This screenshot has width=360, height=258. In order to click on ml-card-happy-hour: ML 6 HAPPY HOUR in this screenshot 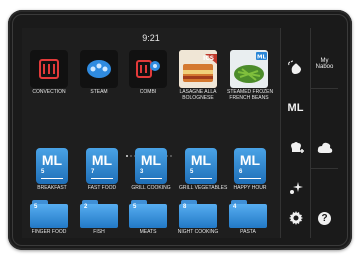, I will do `click(250, 170)`.